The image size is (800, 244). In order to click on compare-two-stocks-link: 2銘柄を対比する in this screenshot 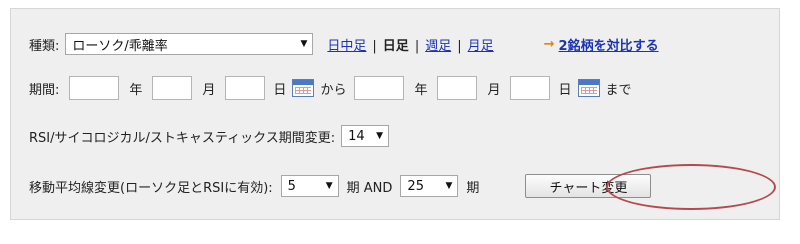, I will do `click(609, 44)`.